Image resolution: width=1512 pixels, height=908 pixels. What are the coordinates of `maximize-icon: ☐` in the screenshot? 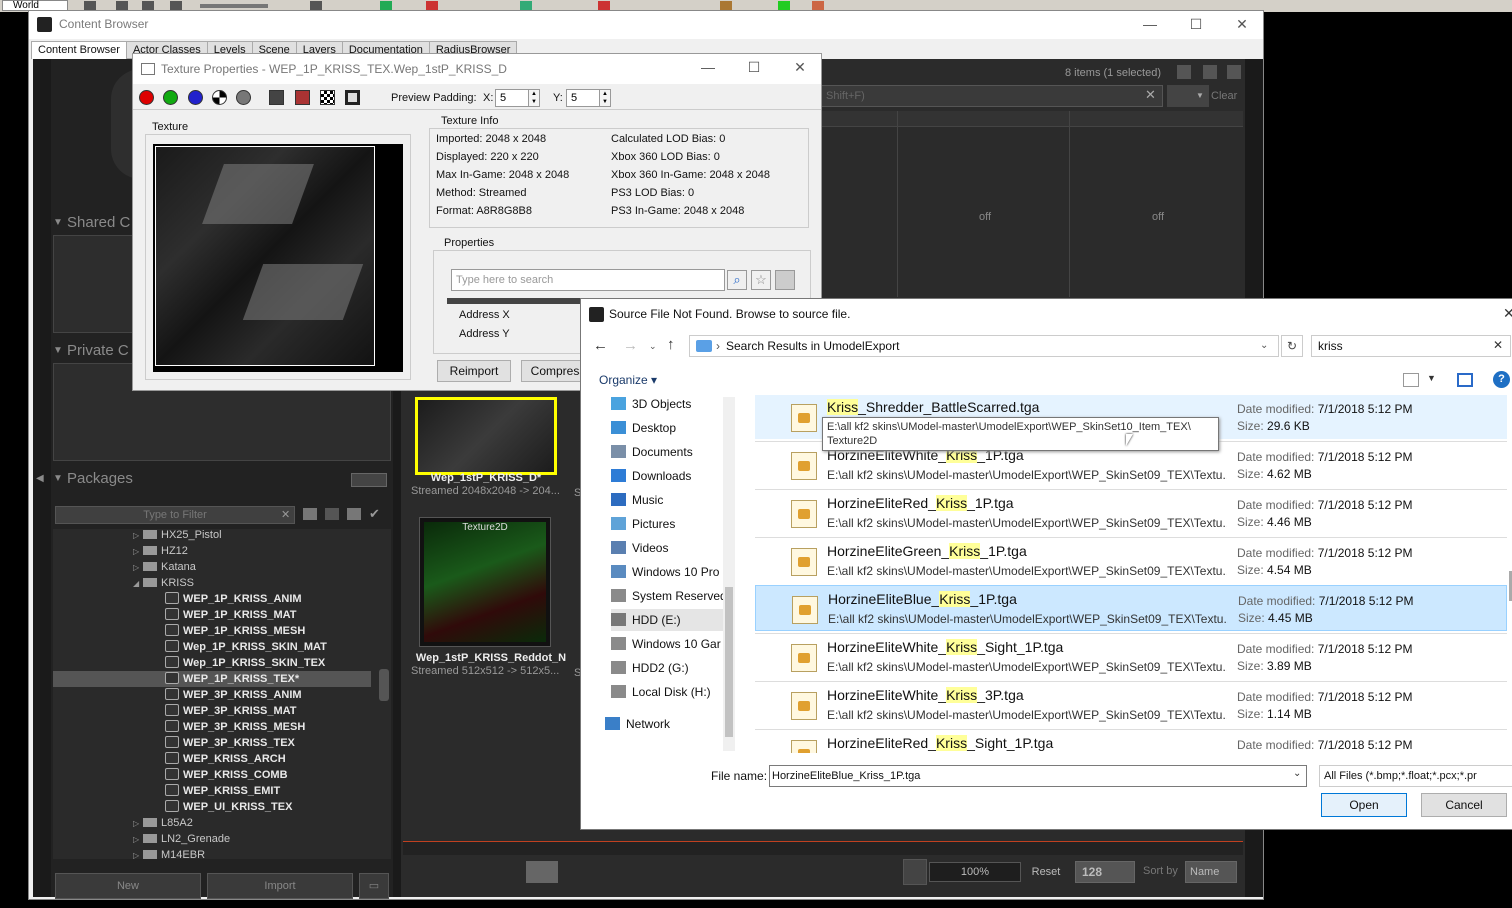 It's located at (754, 68).